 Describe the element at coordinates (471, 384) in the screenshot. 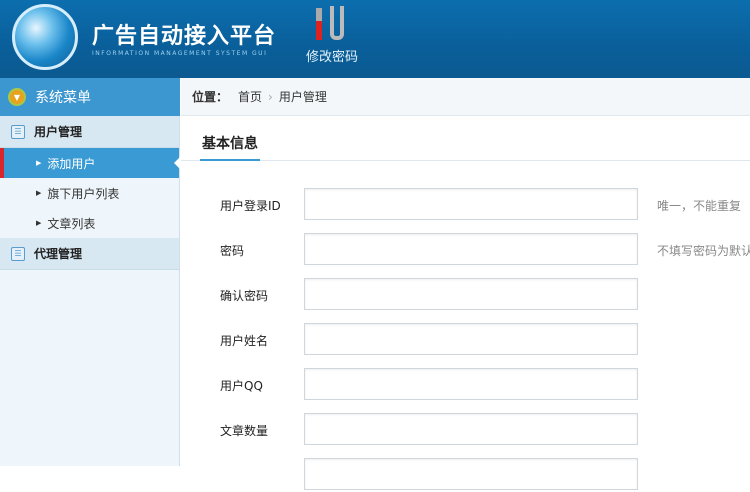

I see `user-qq-input` at that location.